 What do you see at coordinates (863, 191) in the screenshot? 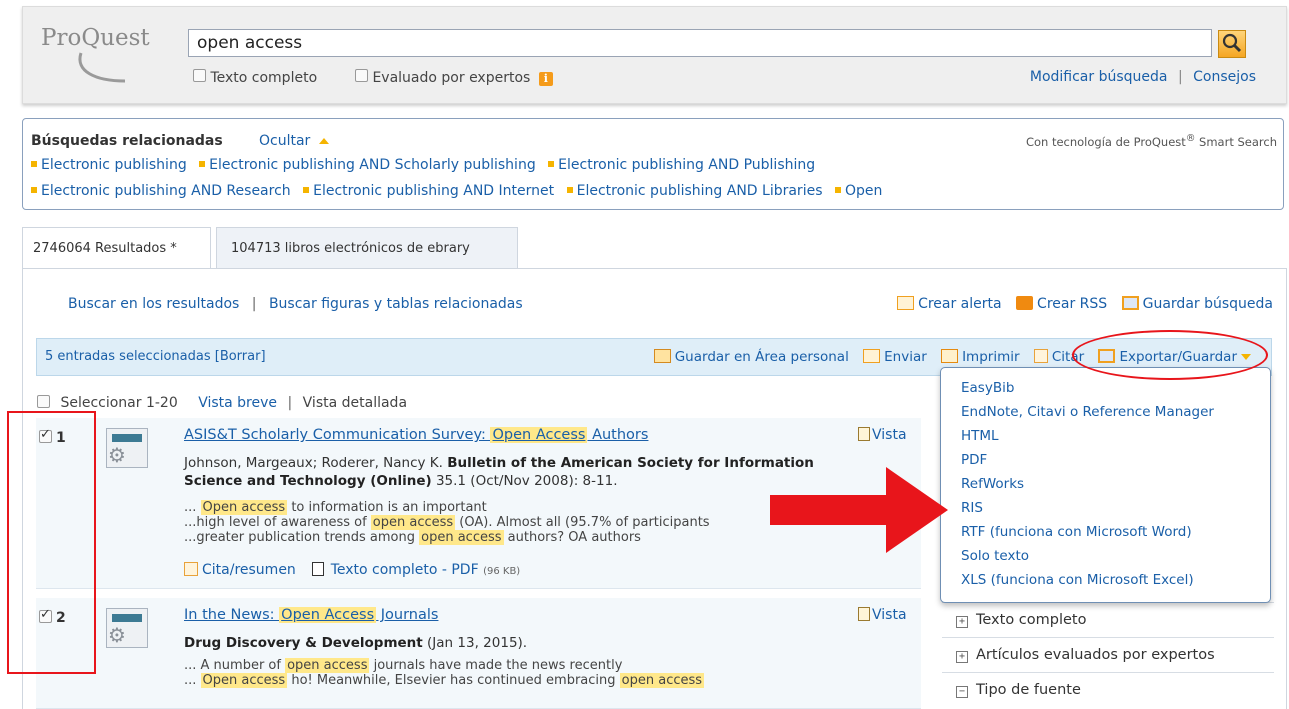
I see `related-link: Open` at bounding box center [863, 191].